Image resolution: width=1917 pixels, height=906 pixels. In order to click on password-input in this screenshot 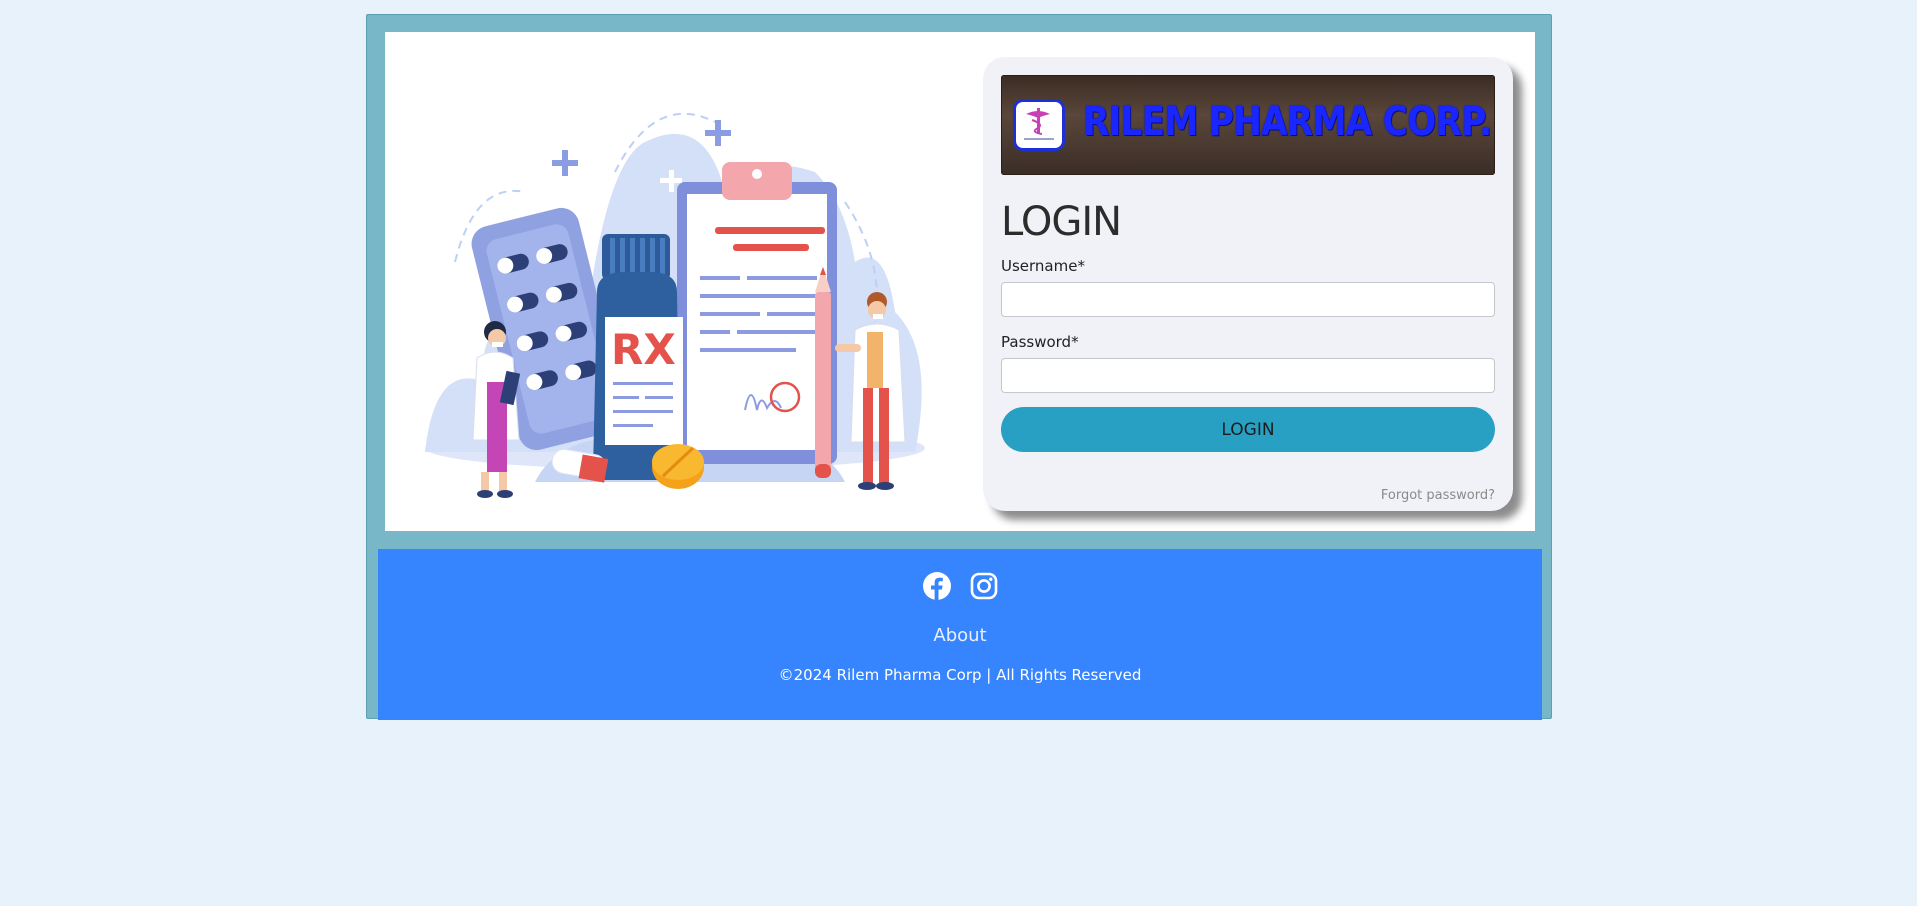, I will do `click(1248, 375)`.